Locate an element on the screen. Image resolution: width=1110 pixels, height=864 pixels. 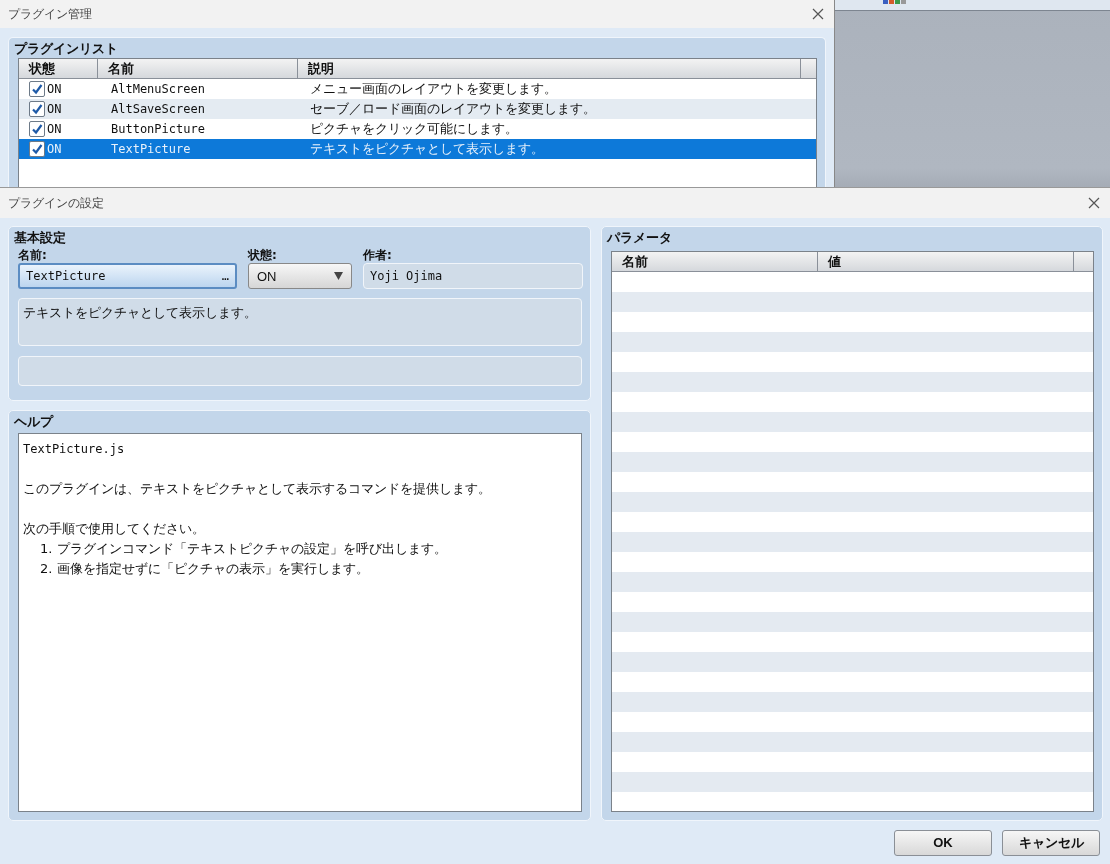
plugin-row: ON AltSaveScreen セーブ／ロード画面のレイアウトを変更します。 is located at coordinates (417, 109).